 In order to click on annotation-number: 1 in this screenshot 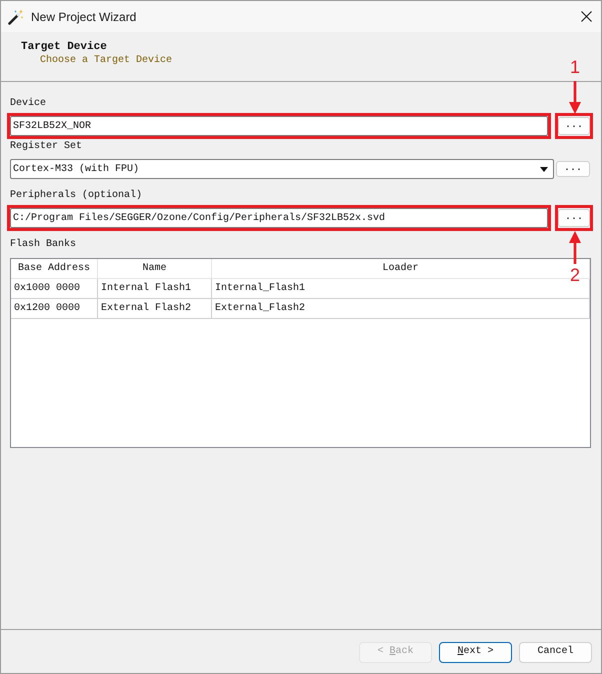, I will do `click(575, 67)`.